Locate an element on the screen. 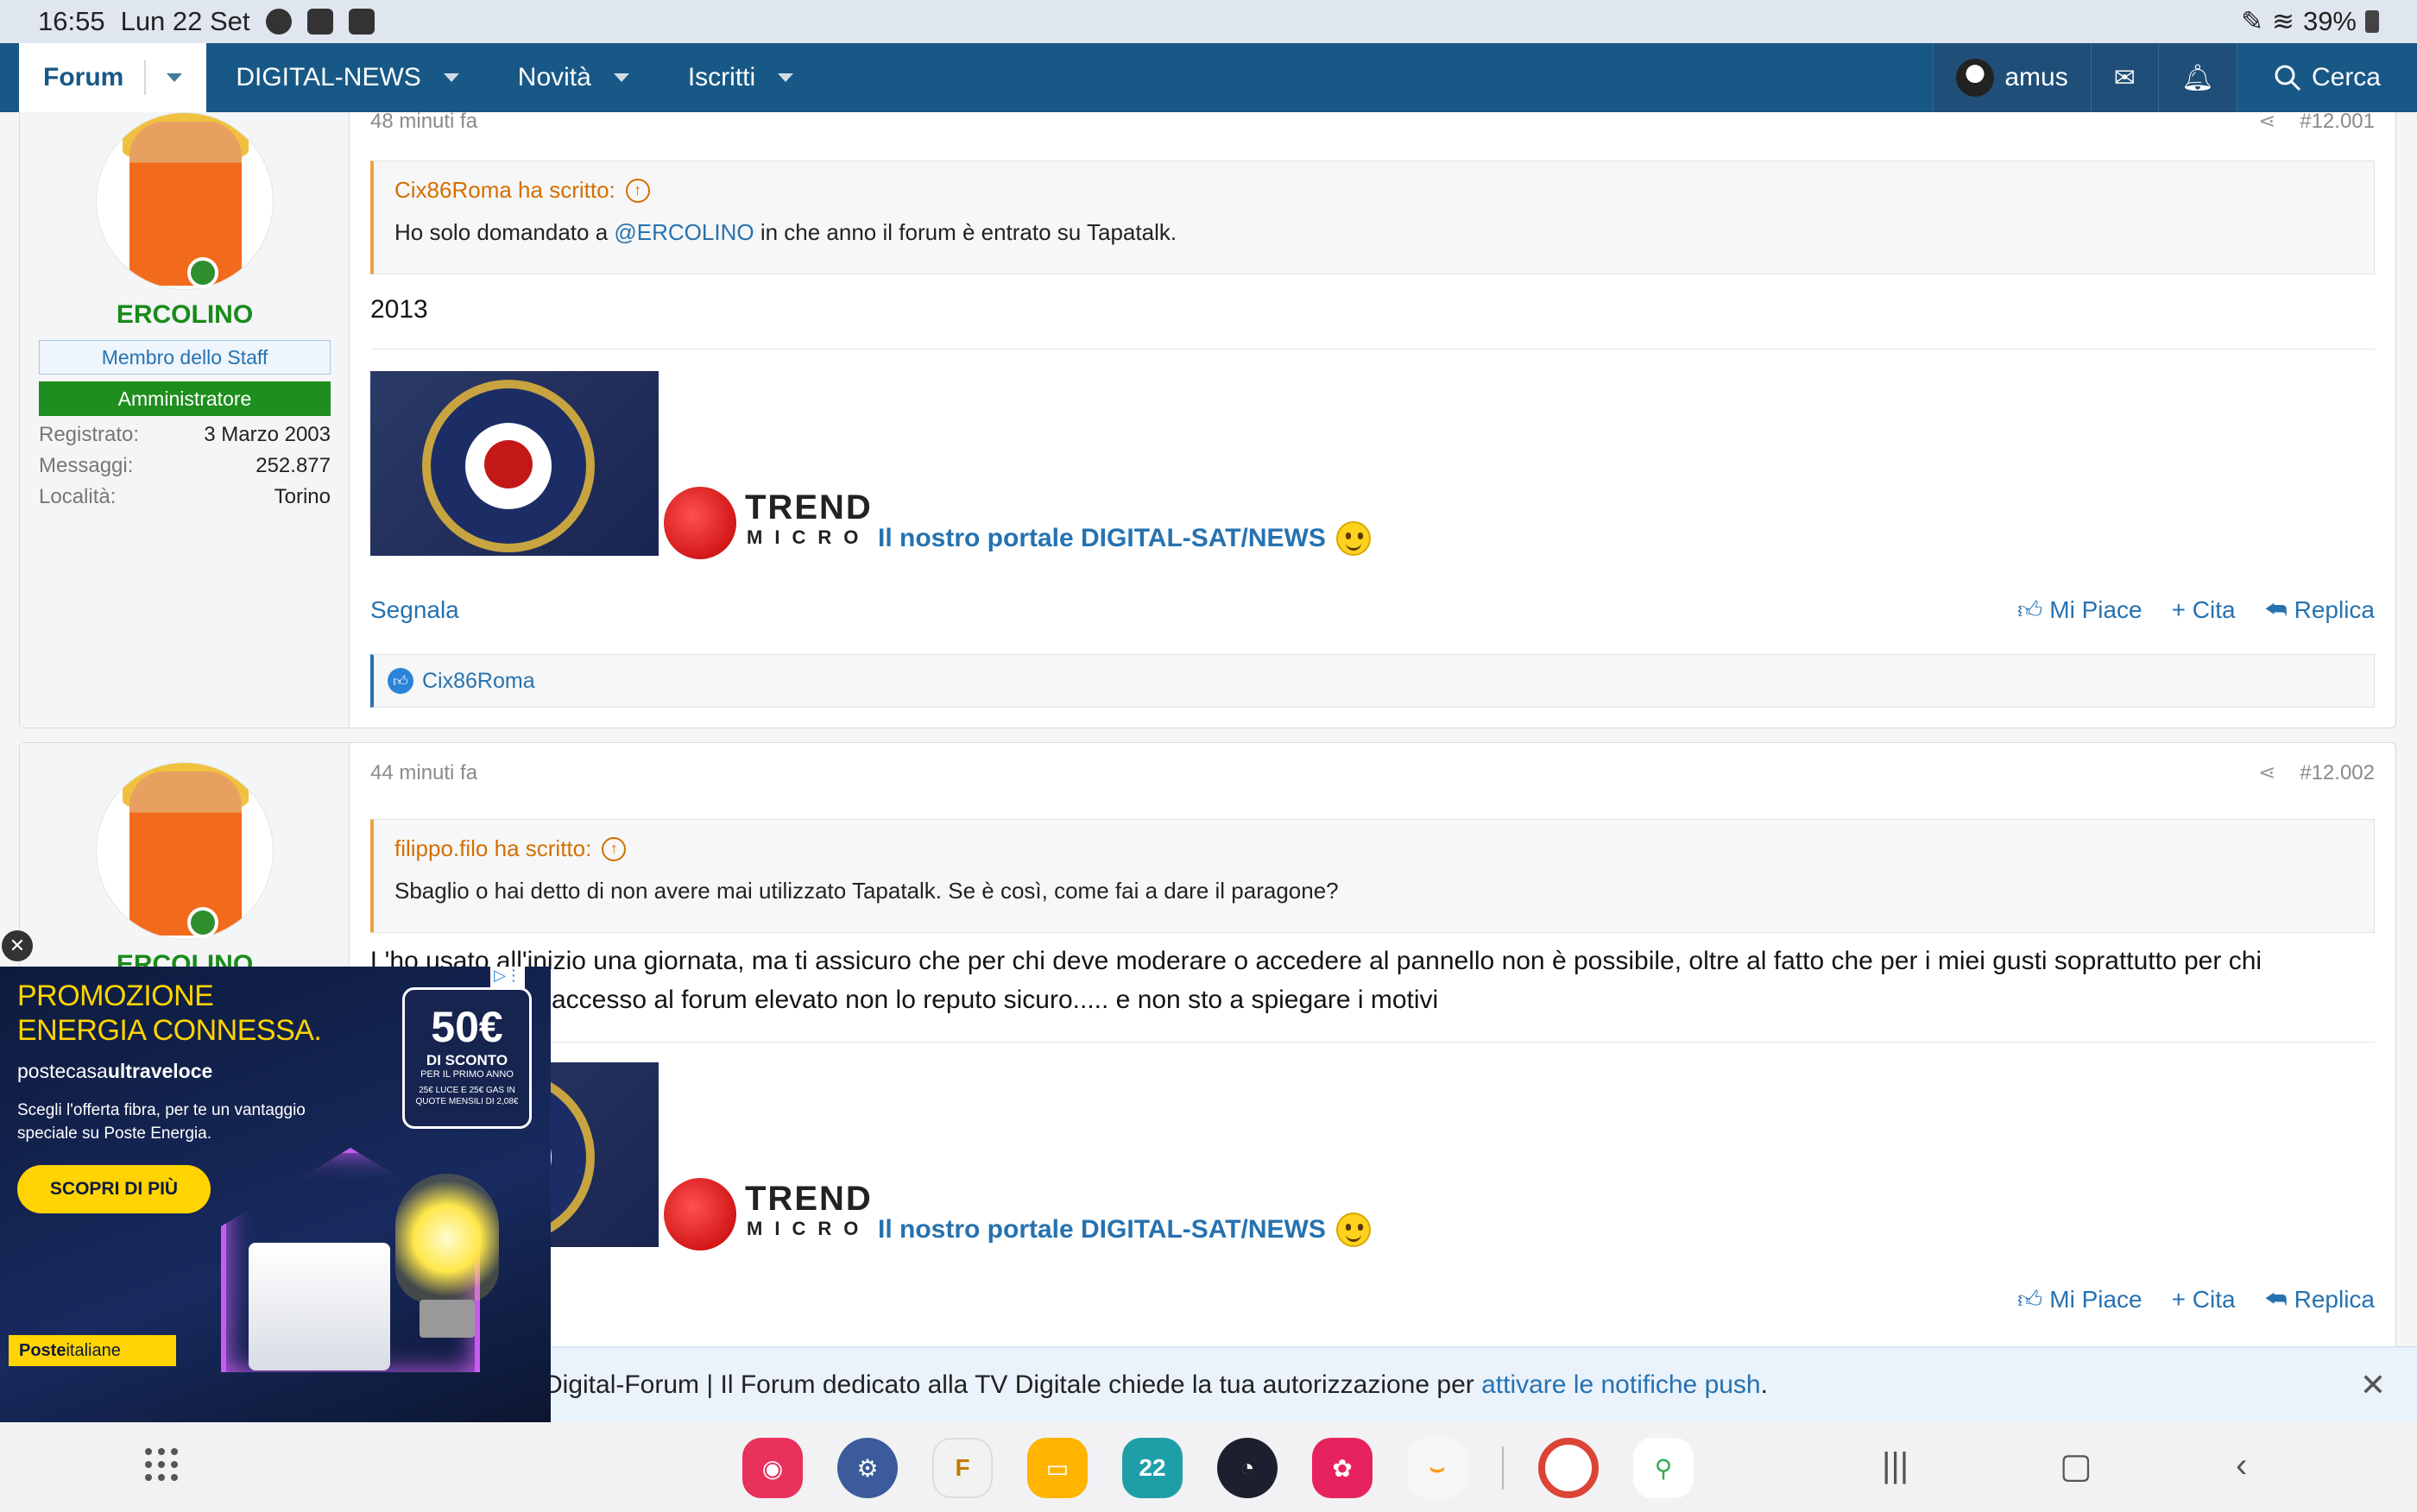 The width and height of the screenshot is (2417, 1512). files-app-icon: F is located at coordinates (962, 1468).